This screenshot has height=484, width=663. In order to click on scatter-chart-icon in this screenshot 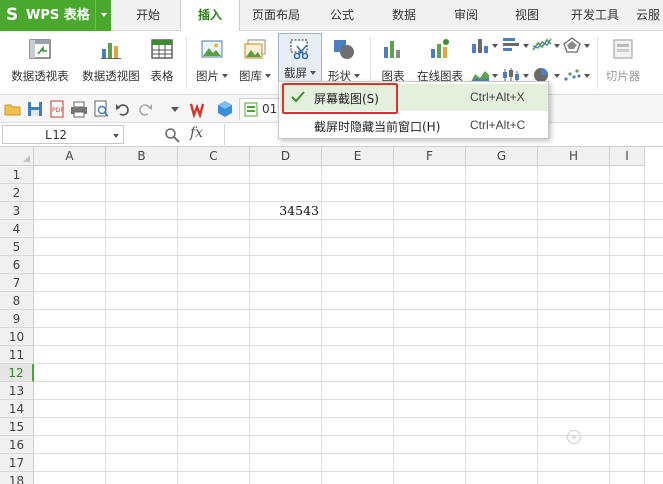, I will do `click(572, 75)`.